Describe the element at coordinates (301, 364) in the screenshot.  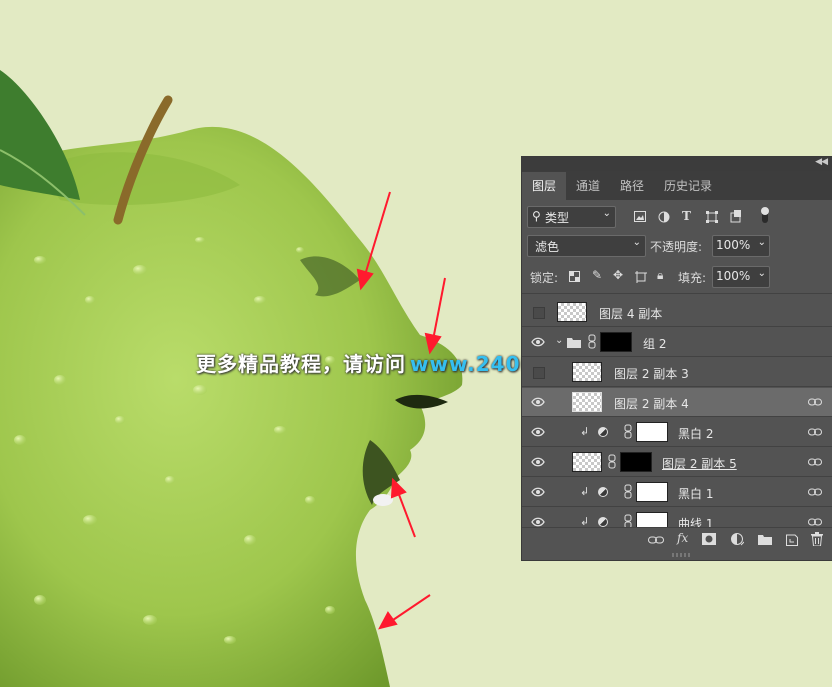
I see `watermark-text: 更多精品教程，请访问` at that location.